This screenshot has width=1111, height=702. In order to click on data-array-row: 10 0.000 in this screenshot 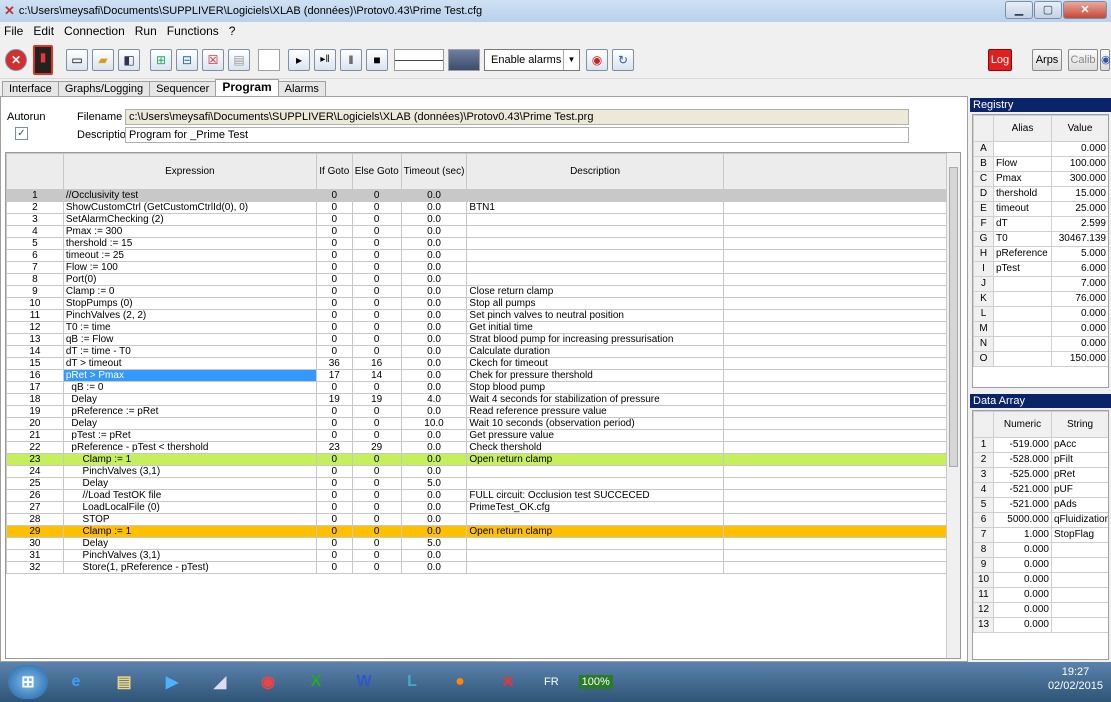, I will do `click(1040, 580)`.